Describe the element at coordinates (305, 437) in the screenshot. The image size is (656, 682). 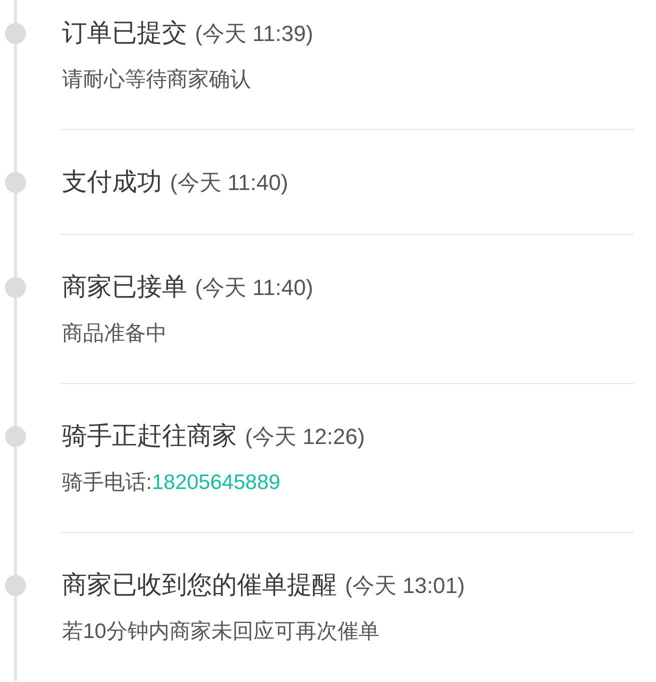
I see `event-time: (今天 12:26)` at that location.